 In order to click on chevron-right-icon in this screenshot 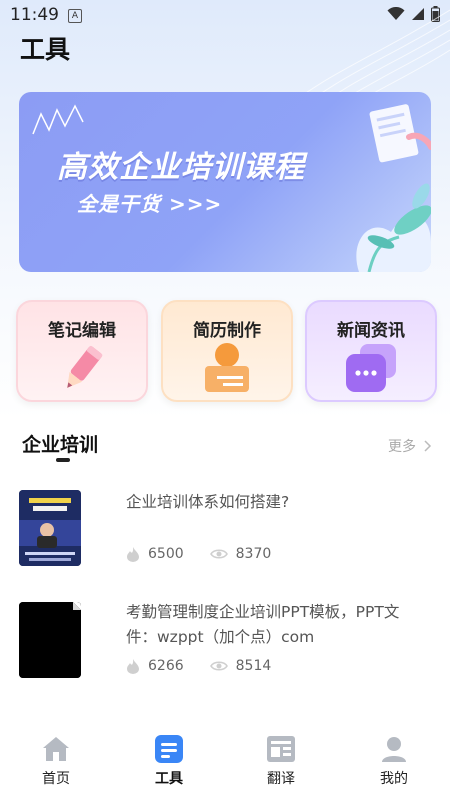, I will do `click(428, 446)`.